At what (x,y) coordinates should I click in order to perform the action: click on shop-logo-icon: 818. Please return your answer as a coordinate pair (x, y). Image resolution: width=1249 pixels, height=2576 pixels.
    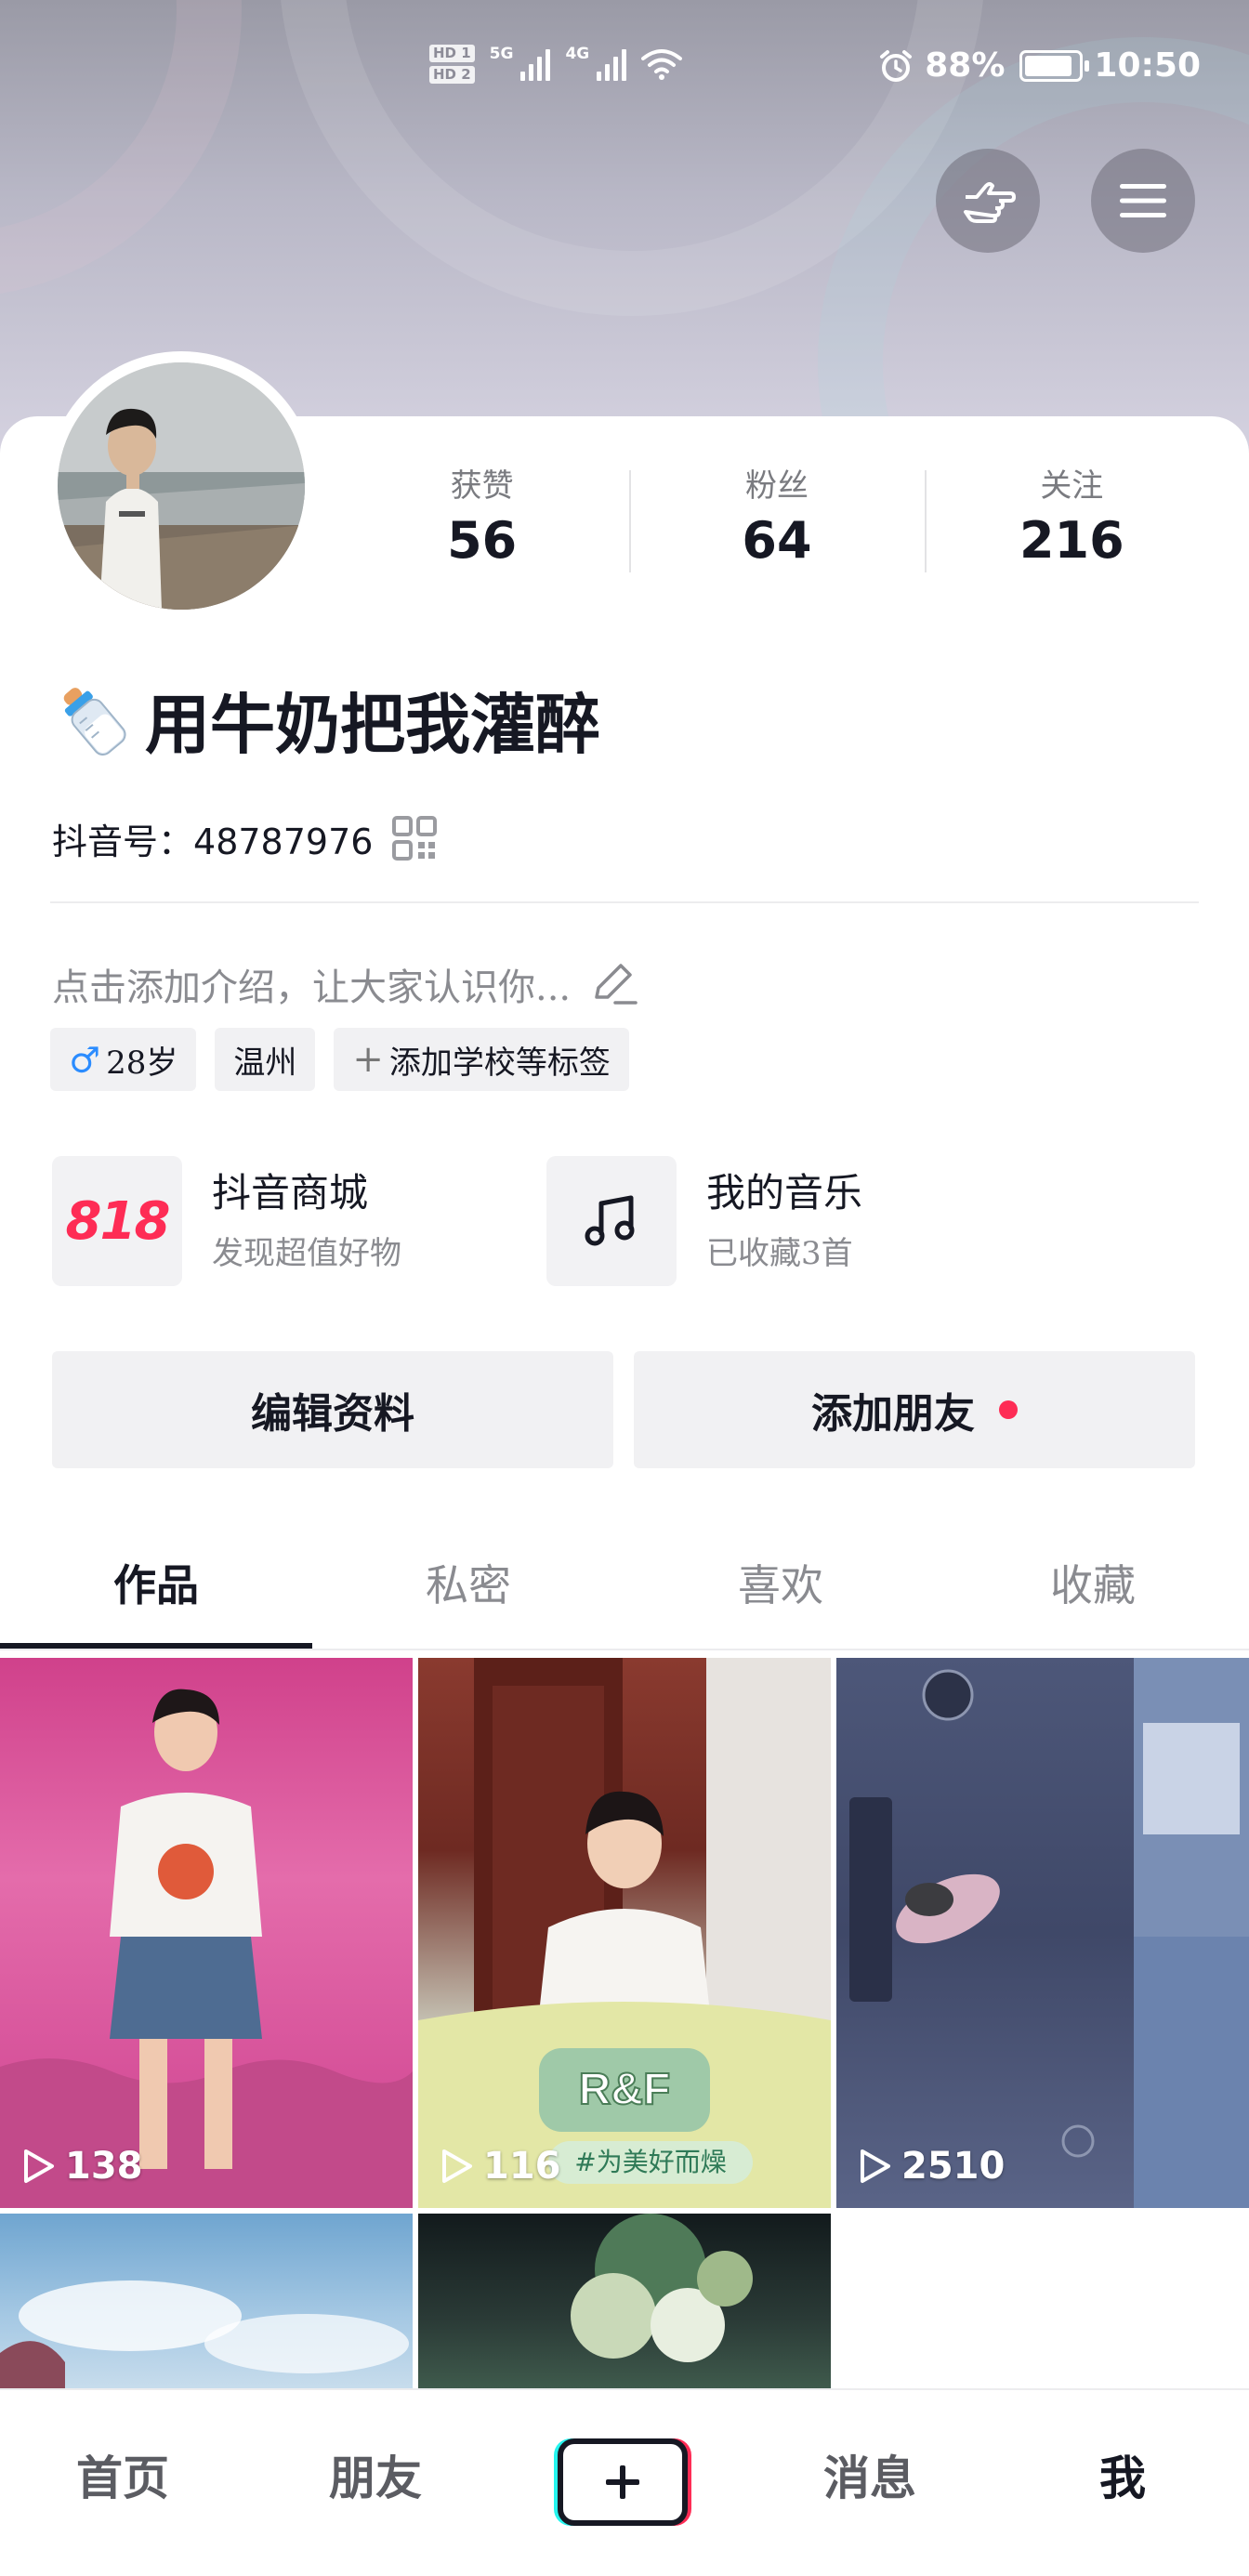
    Looking at the image, I should click on (117, 1221).